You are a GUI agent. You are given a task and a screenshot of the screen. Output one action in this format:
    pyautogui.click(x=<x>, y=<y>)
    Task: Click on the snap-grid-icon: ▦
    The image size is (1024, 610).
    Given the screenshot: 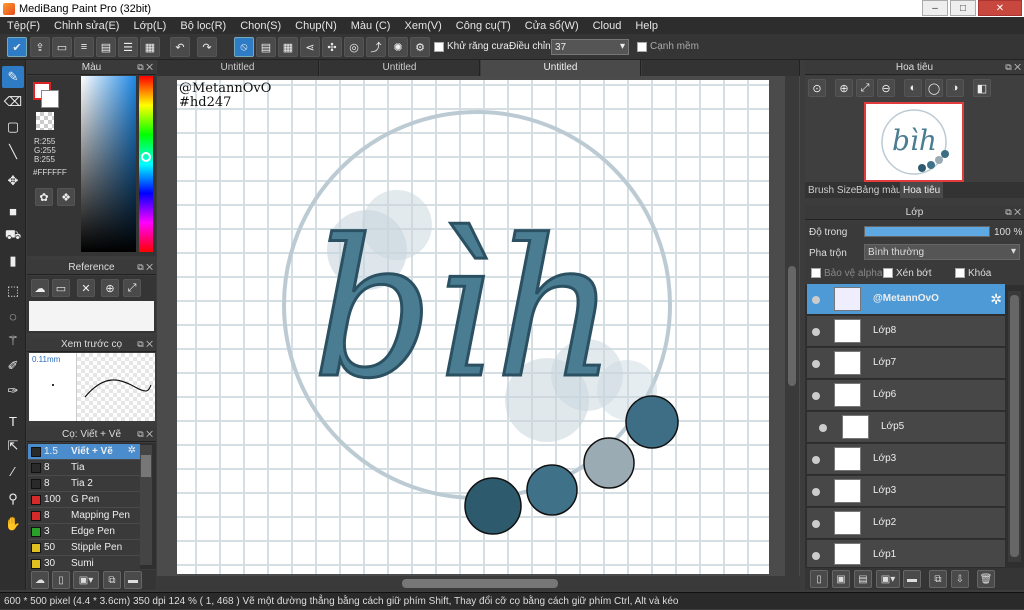 What is the action you would take?
    pyautogui.click(x=288, y=47)
    